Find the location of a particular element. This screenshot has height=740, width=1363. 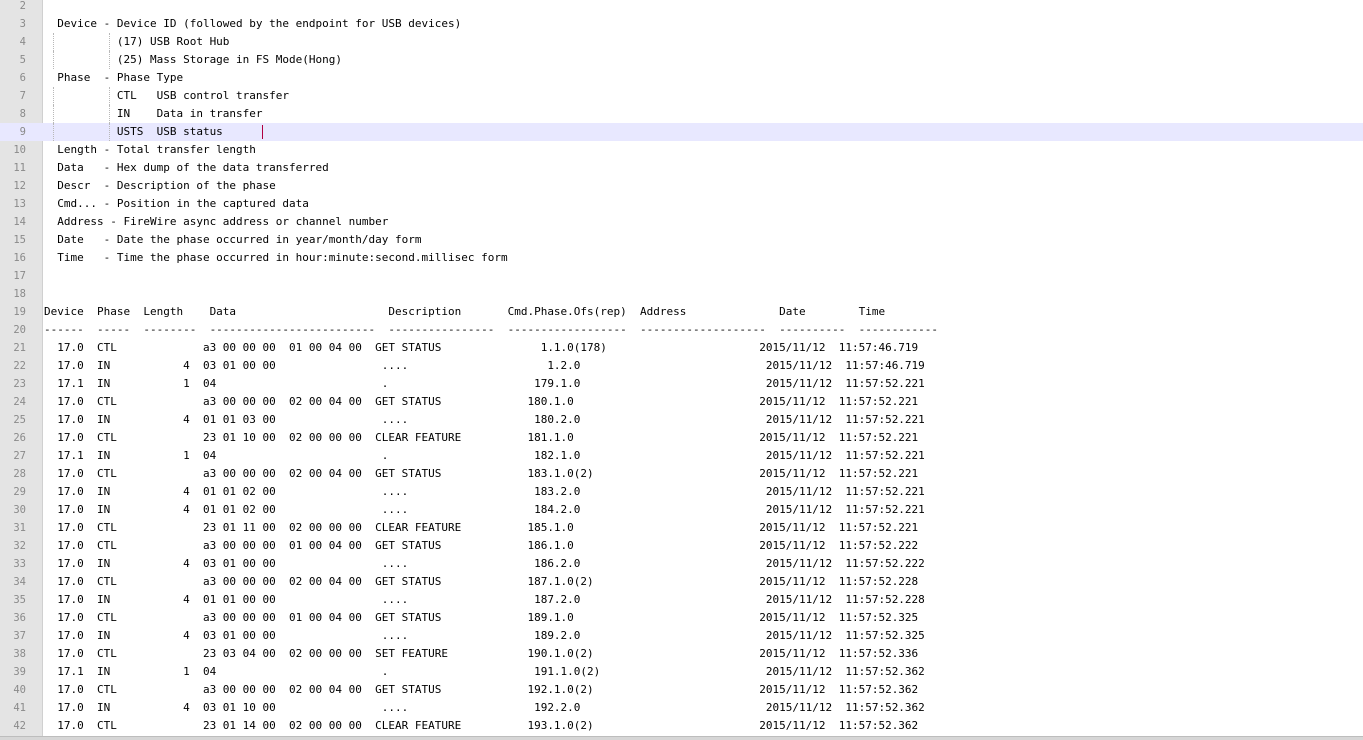

line-number: 33 is located at coordinates (19, 564).